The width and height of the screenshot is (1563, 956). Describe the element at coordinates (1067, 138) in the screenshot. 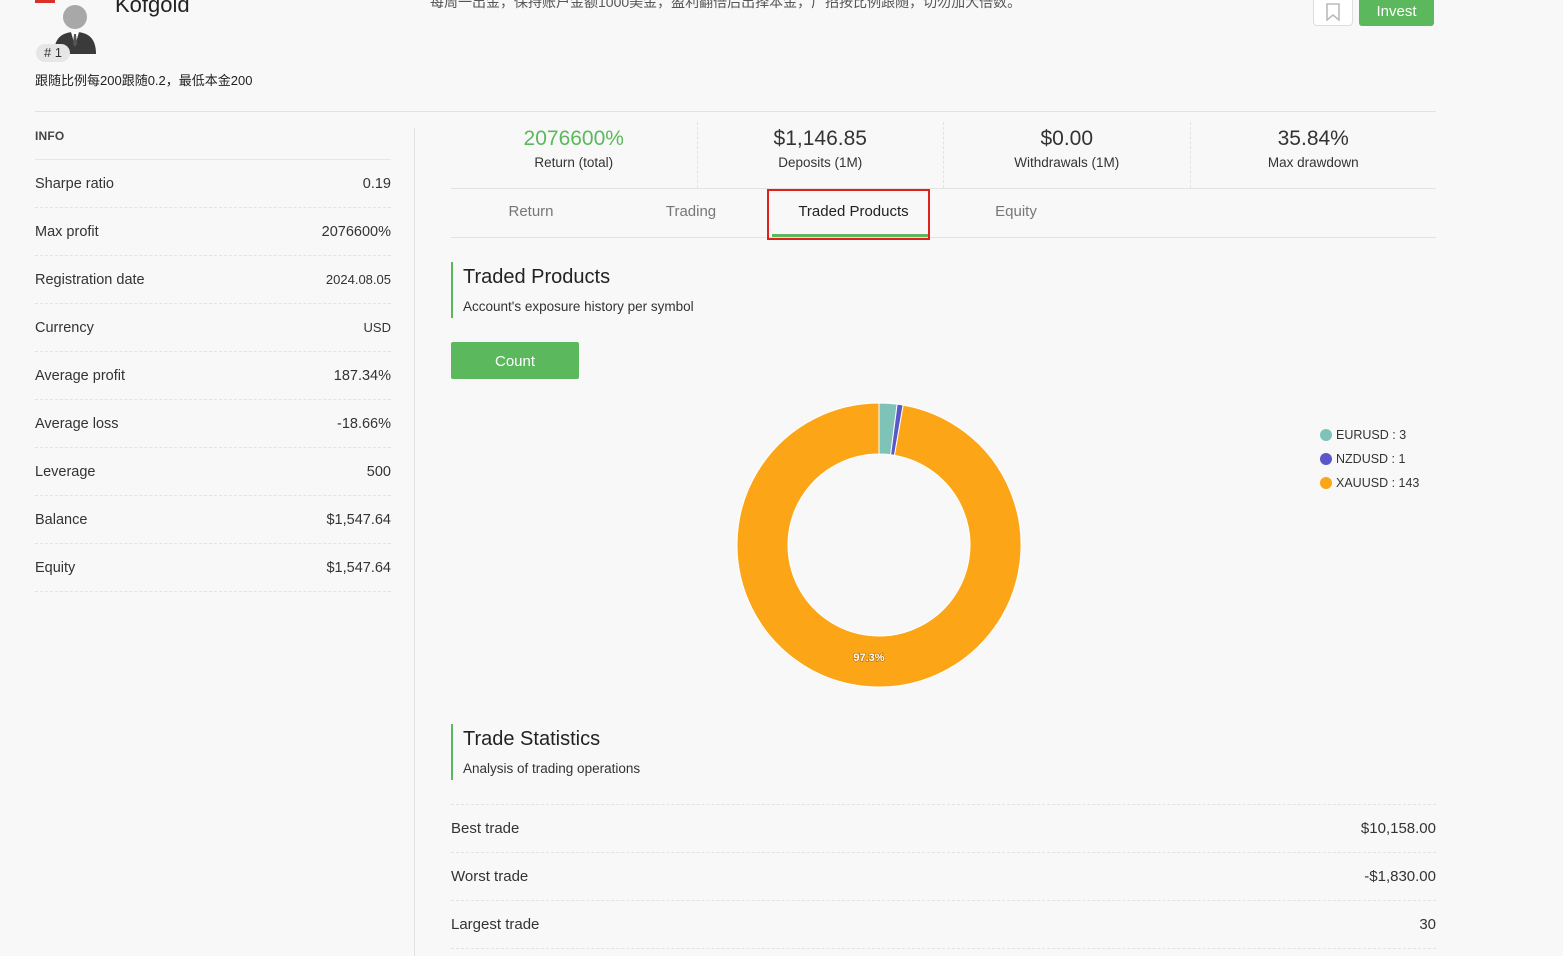

I see `stat-value: $0.00` at that location.